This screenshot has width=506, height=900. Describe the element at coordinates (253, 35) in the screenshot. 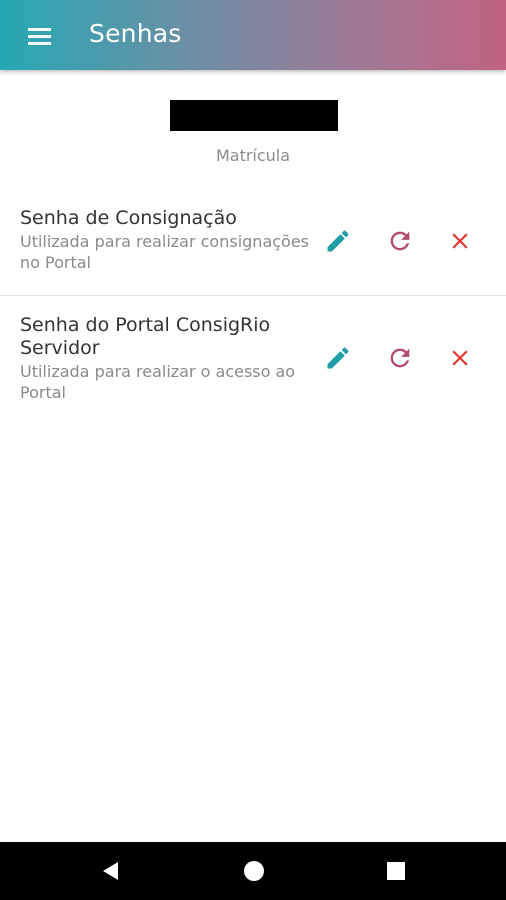

I see `app-bar: Senhas` at that location.